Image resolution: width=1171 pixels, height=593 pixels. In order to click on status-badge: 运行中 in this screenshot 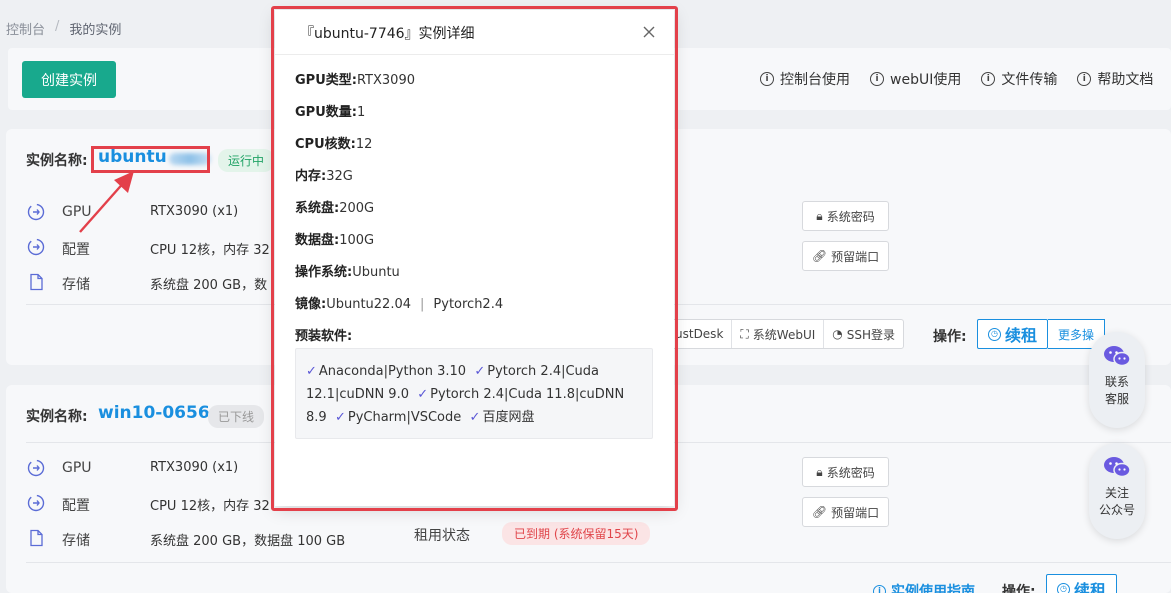, I will do `click(246, 160)`.